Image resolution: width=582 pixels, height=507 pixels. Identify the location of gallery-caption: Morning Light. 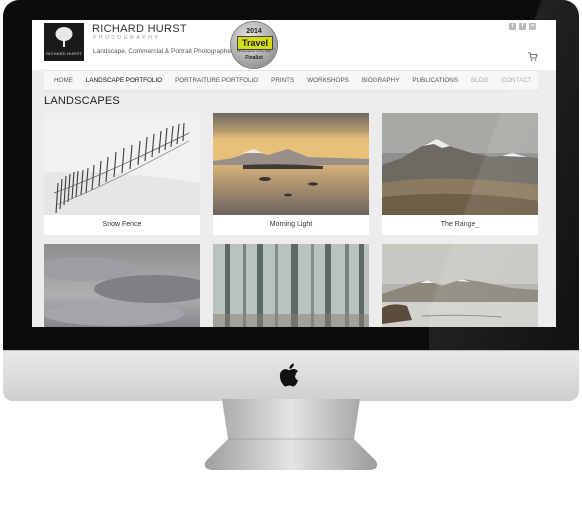
(291, 225).